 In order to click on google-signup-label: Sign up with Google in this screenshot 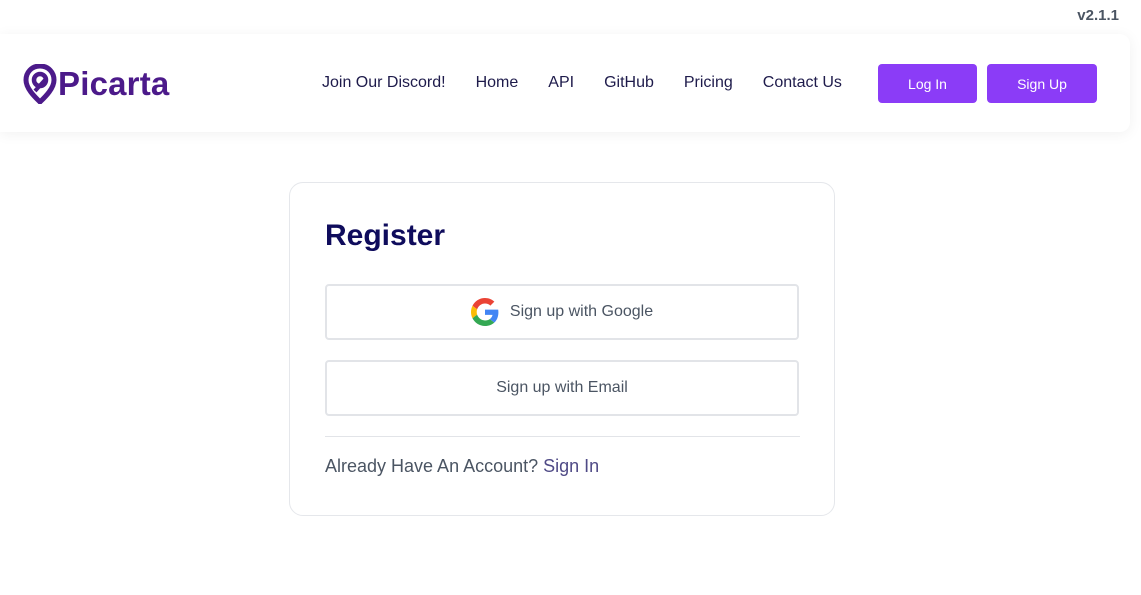, I will do `click(581, 311)`.